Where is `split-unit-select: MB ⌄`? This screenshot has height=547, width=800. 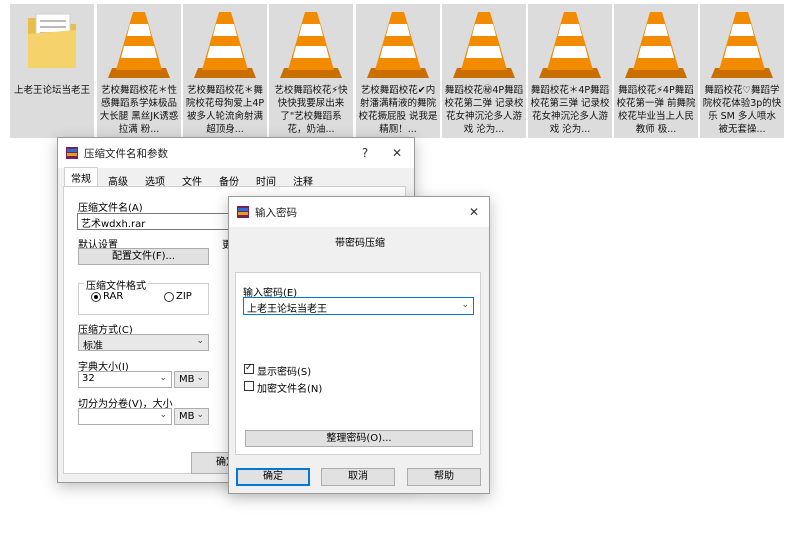 split-unit-select: MB ⌄ is located at coordinates (191, 416).